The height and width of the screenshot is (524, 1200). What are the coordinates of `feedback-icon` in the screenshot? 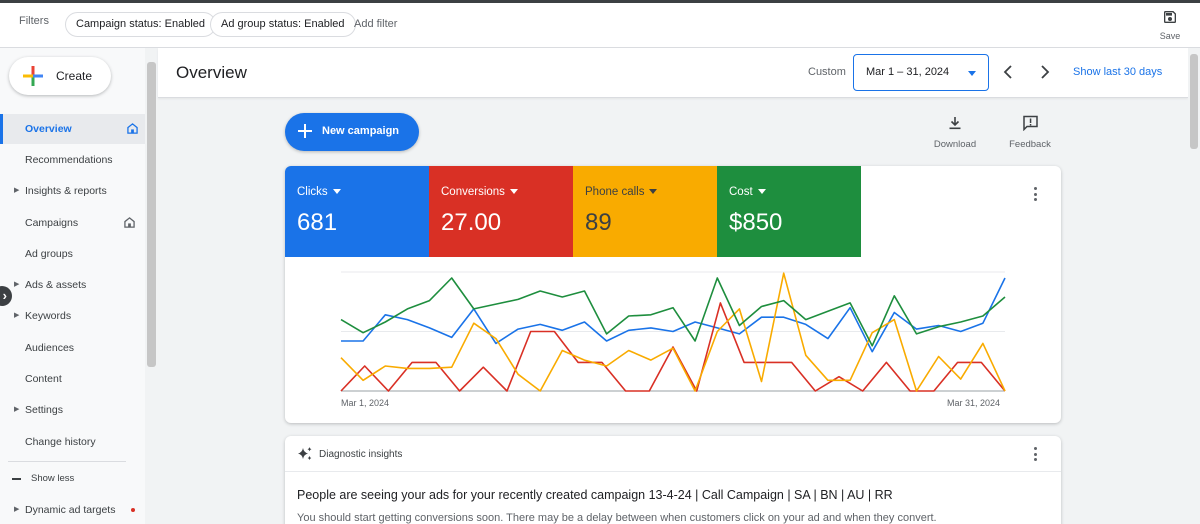 It's located at (1030, 123).